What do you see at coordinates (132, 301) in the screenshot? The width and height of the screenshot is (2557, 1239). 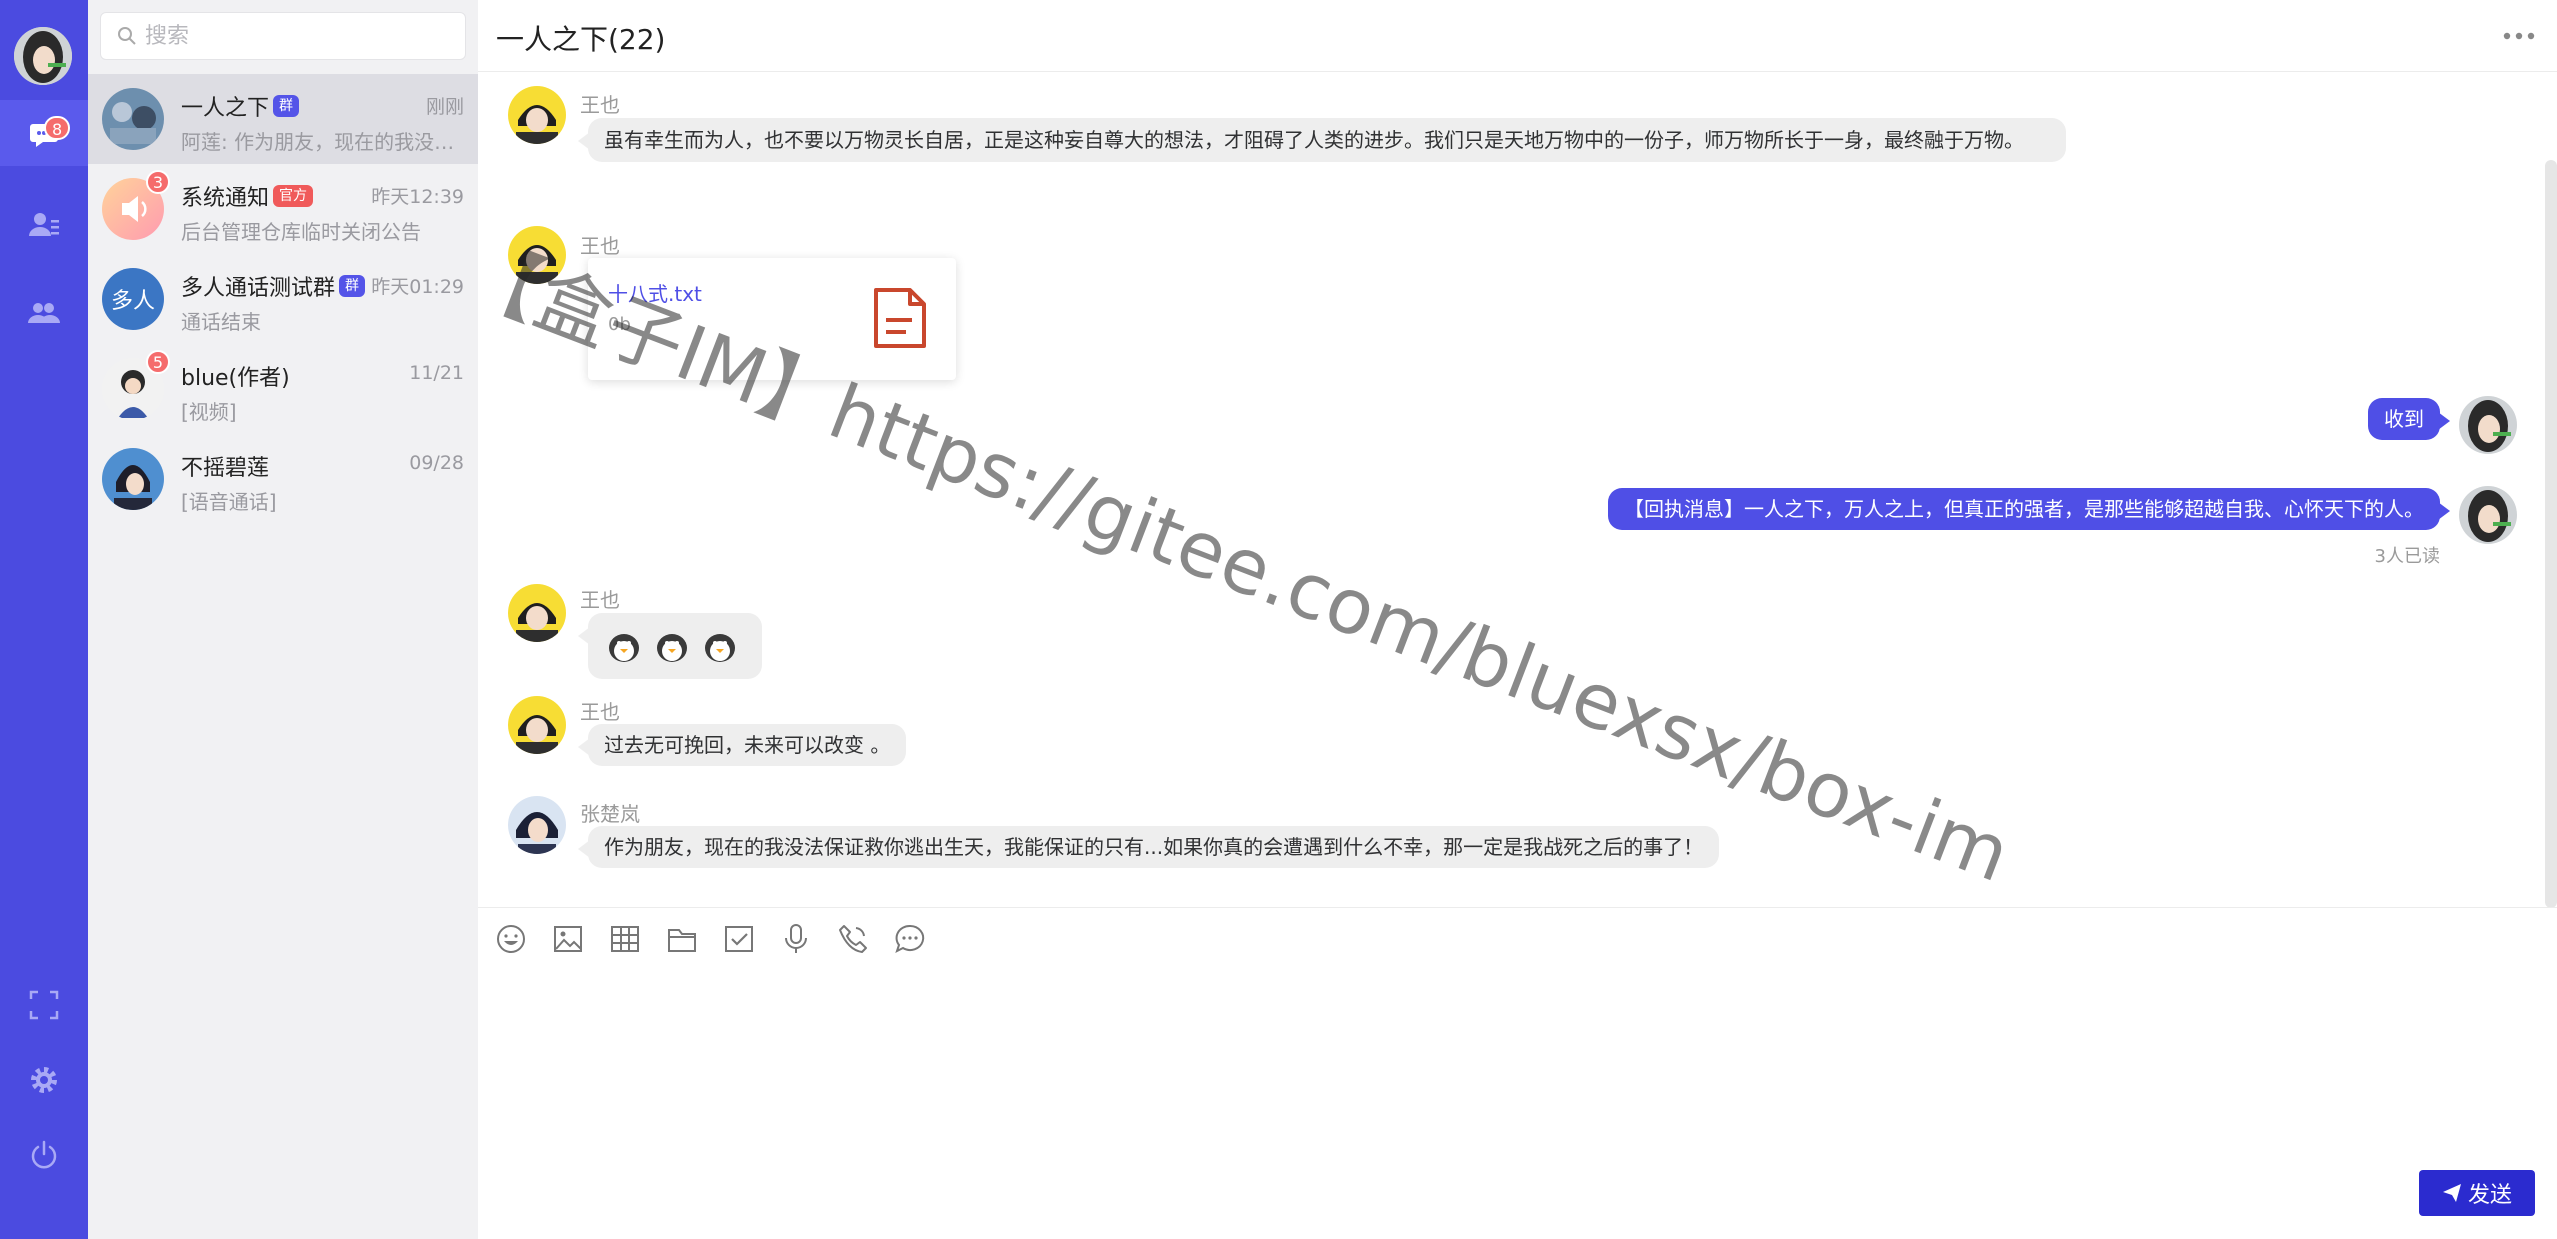 I see `avatar-text: 多人` at bounding box center [132, 301].